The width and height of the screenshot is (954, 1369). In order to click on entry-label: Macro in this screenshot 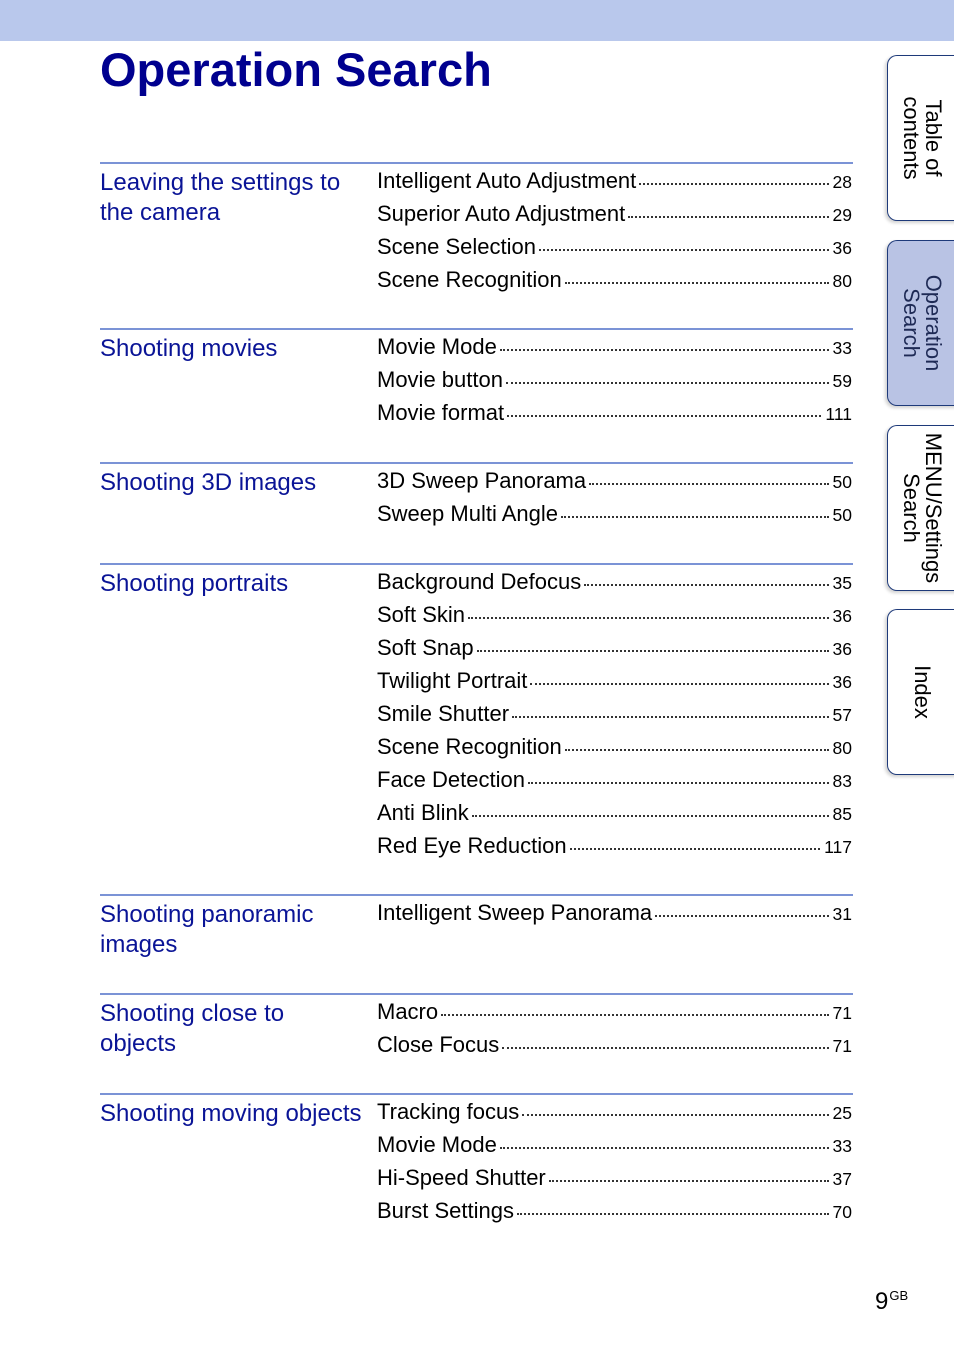, I will do `click(408, 1011)`.